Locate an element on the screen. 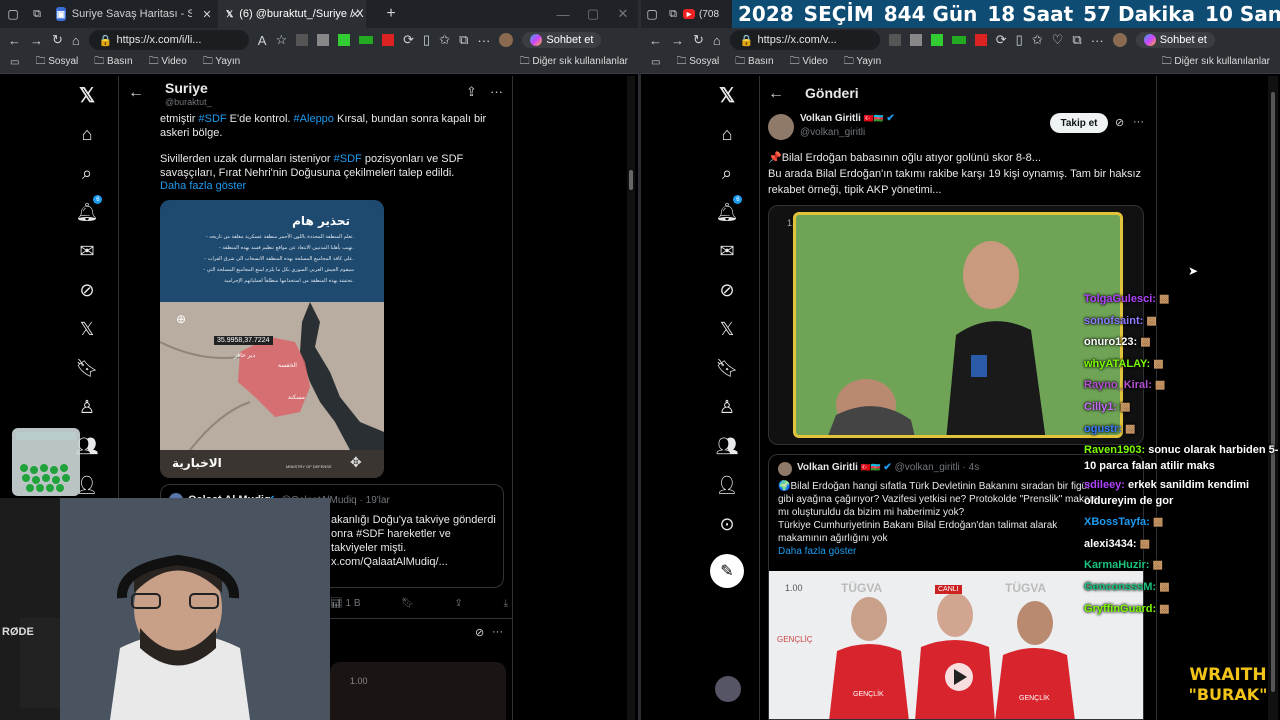  communities-icon: 👥︎ is located at coordinates (727, 446).